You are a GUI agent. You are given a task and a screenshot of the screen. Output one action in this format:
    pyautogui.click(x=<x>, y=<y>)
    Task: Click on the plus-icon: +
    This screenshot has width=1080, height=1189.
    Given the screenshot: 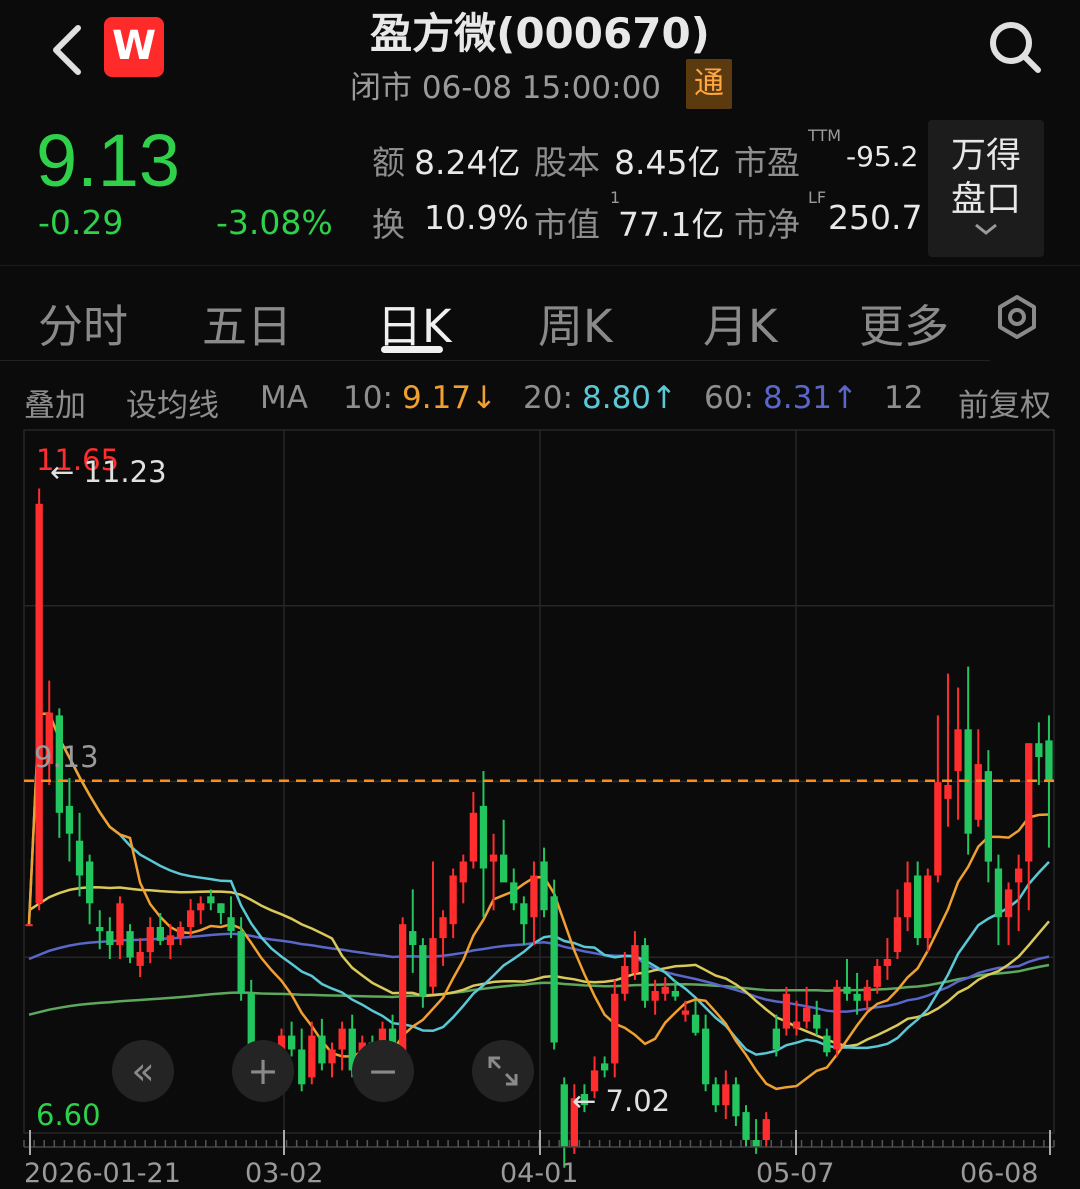 What is the action you would take?
    pyautogui.click(x=263, y=1071)
    